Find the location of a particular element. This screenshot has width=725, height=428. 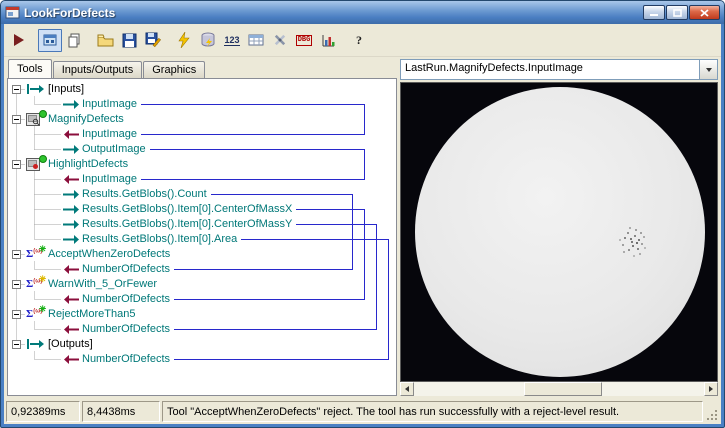

tree-item-outputs: [Outputs] is located at coordinates (202, 344).